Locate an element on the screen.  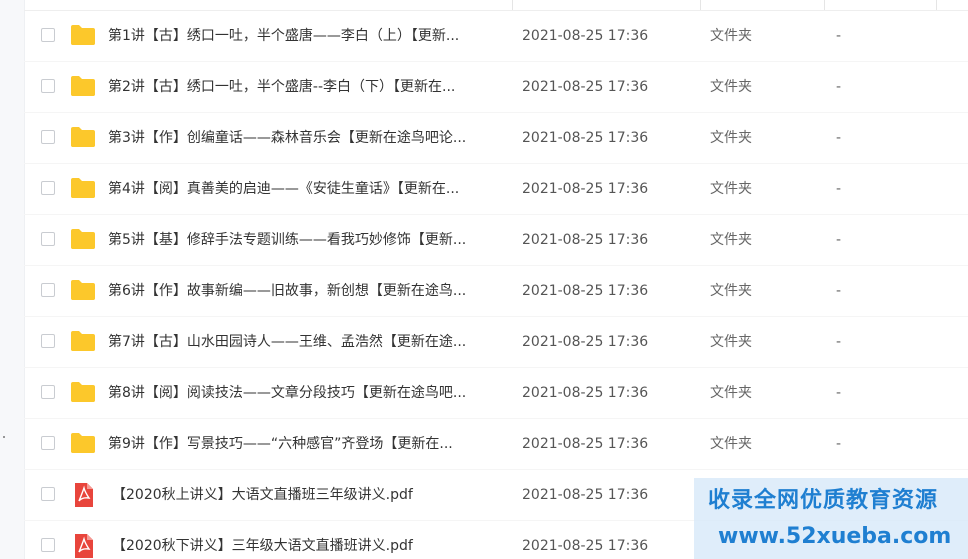
file-name-link: 【2020秋下讲义】三年级大语文直播班讲义.pdf is located at coordinates (317, 546).